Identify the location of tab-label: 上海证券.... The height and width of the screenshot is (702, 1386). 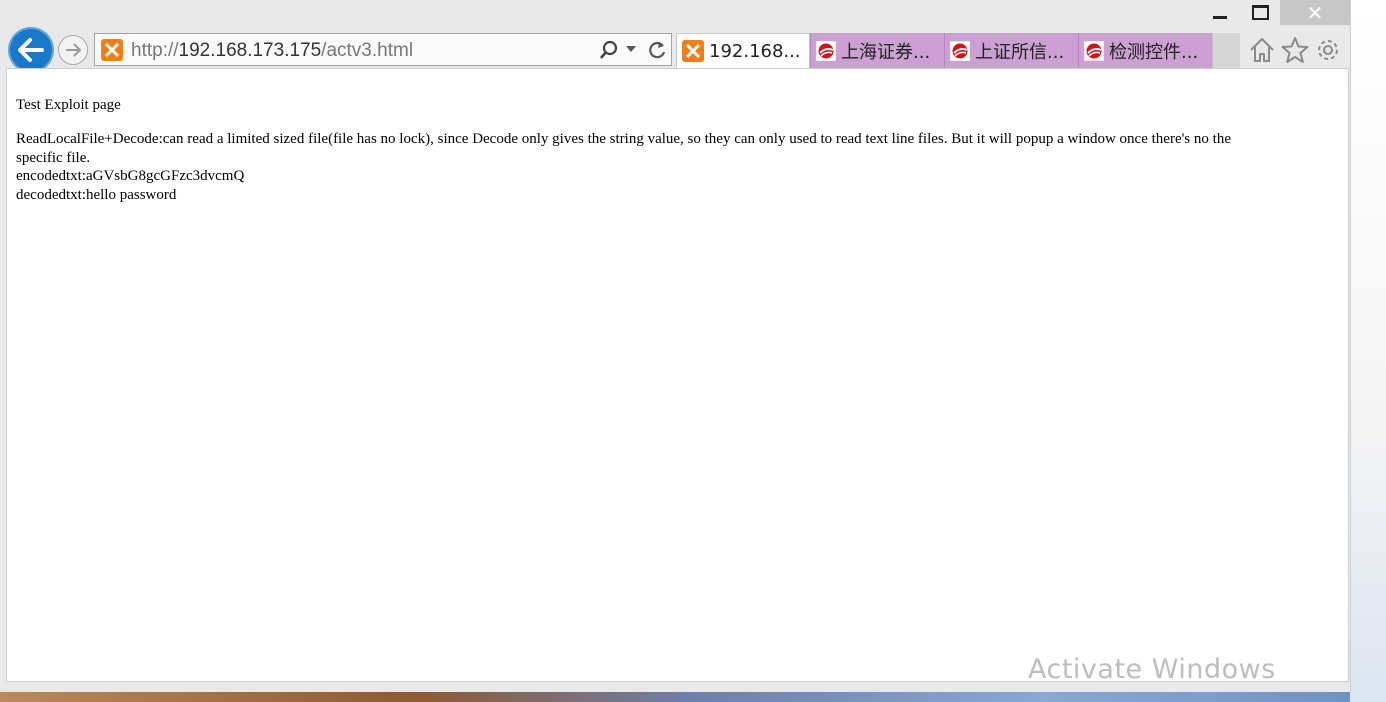
(886, 52).